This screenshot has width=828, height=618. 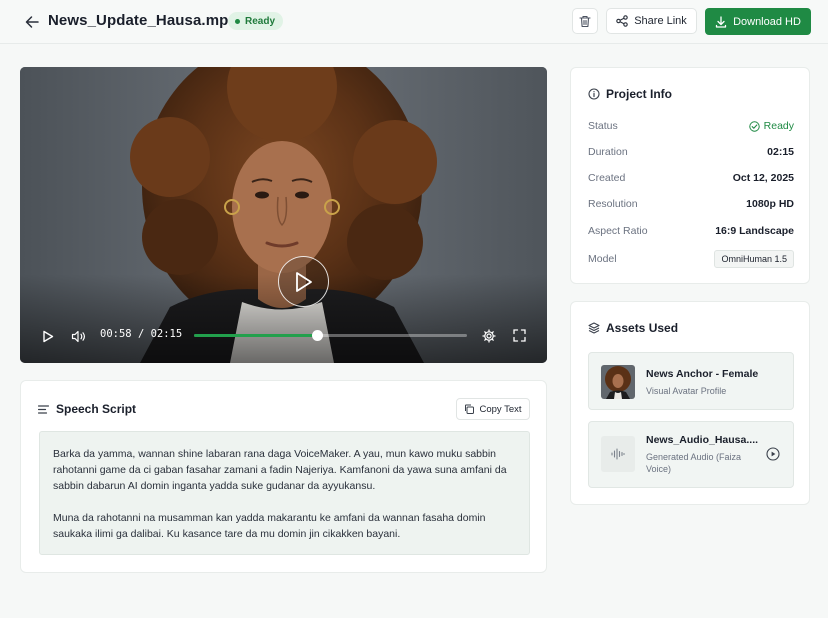 I want to click on asset-name: News Anchor - Female, so click(x=702, y=374).